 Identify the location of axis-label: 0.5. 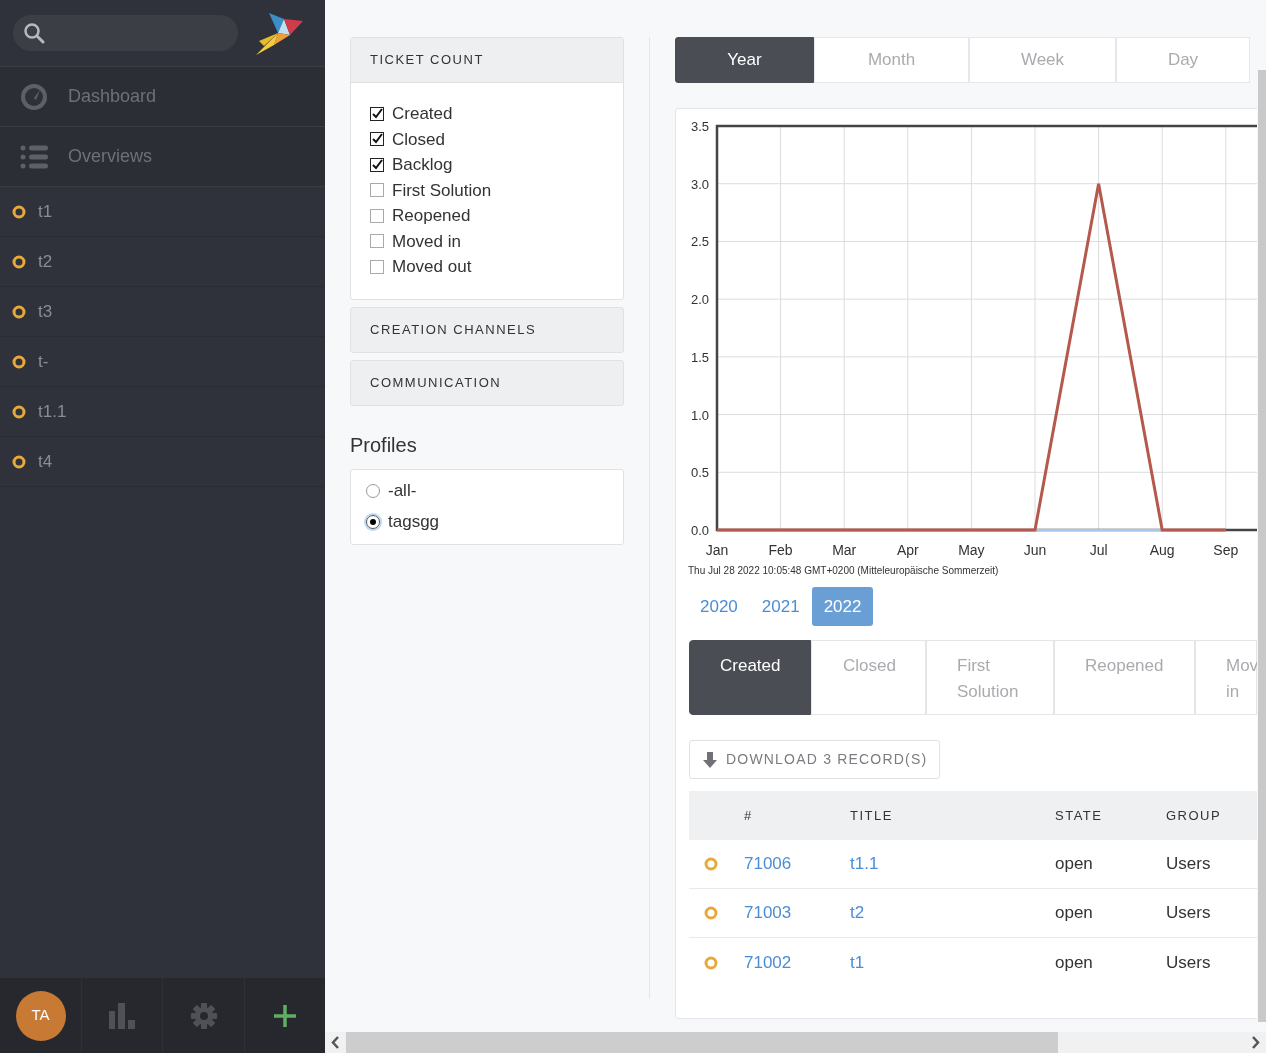
(699, 473).